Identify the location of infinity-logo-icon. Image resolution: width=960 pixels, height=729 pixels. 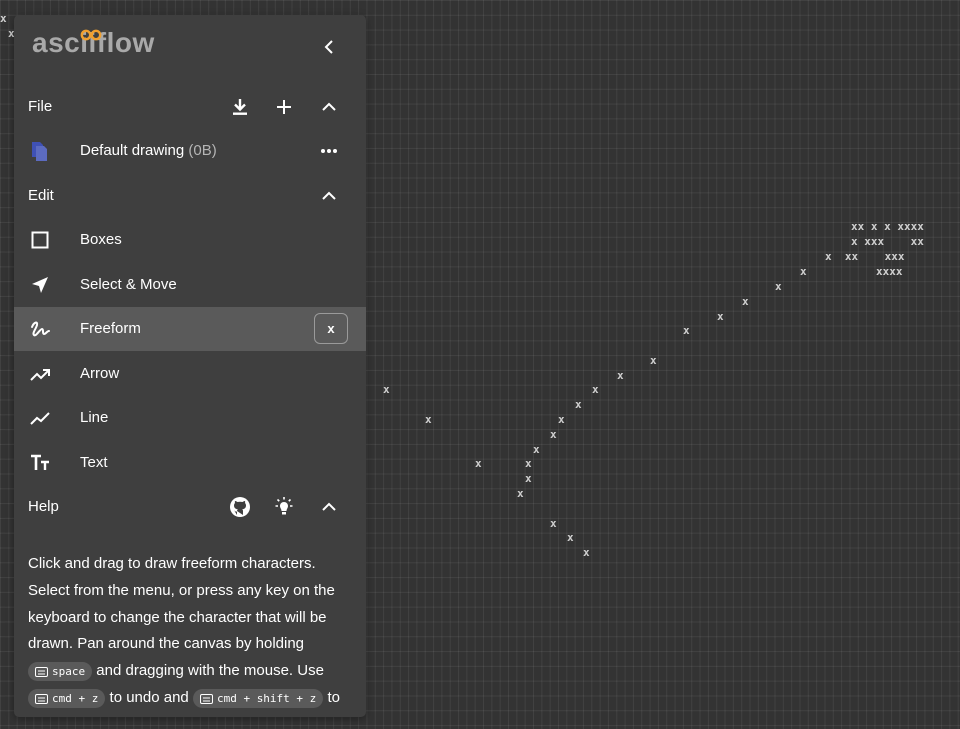
(91, 35).